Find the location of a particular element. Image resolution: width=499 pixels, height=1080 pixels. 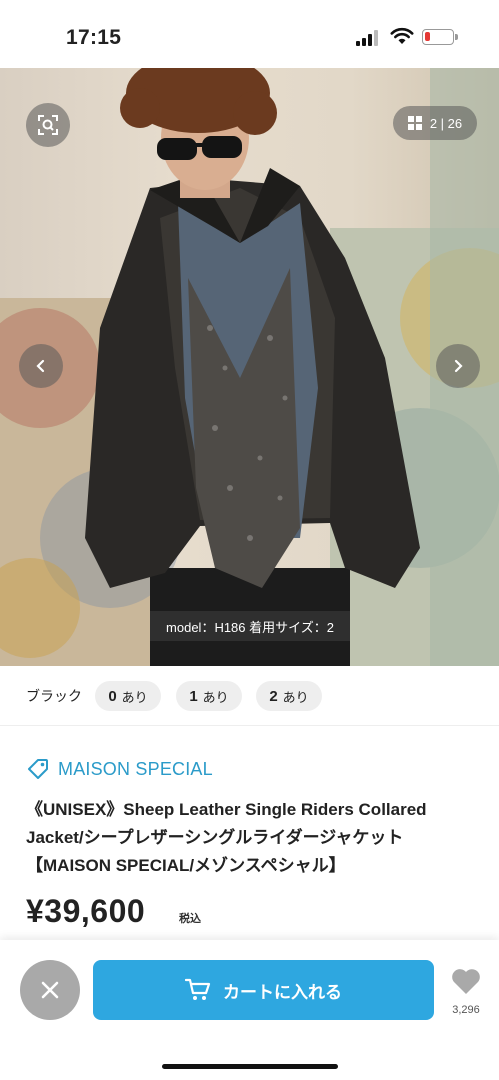

favorite-count: 3,296 is located at coordinates (466, 1010).